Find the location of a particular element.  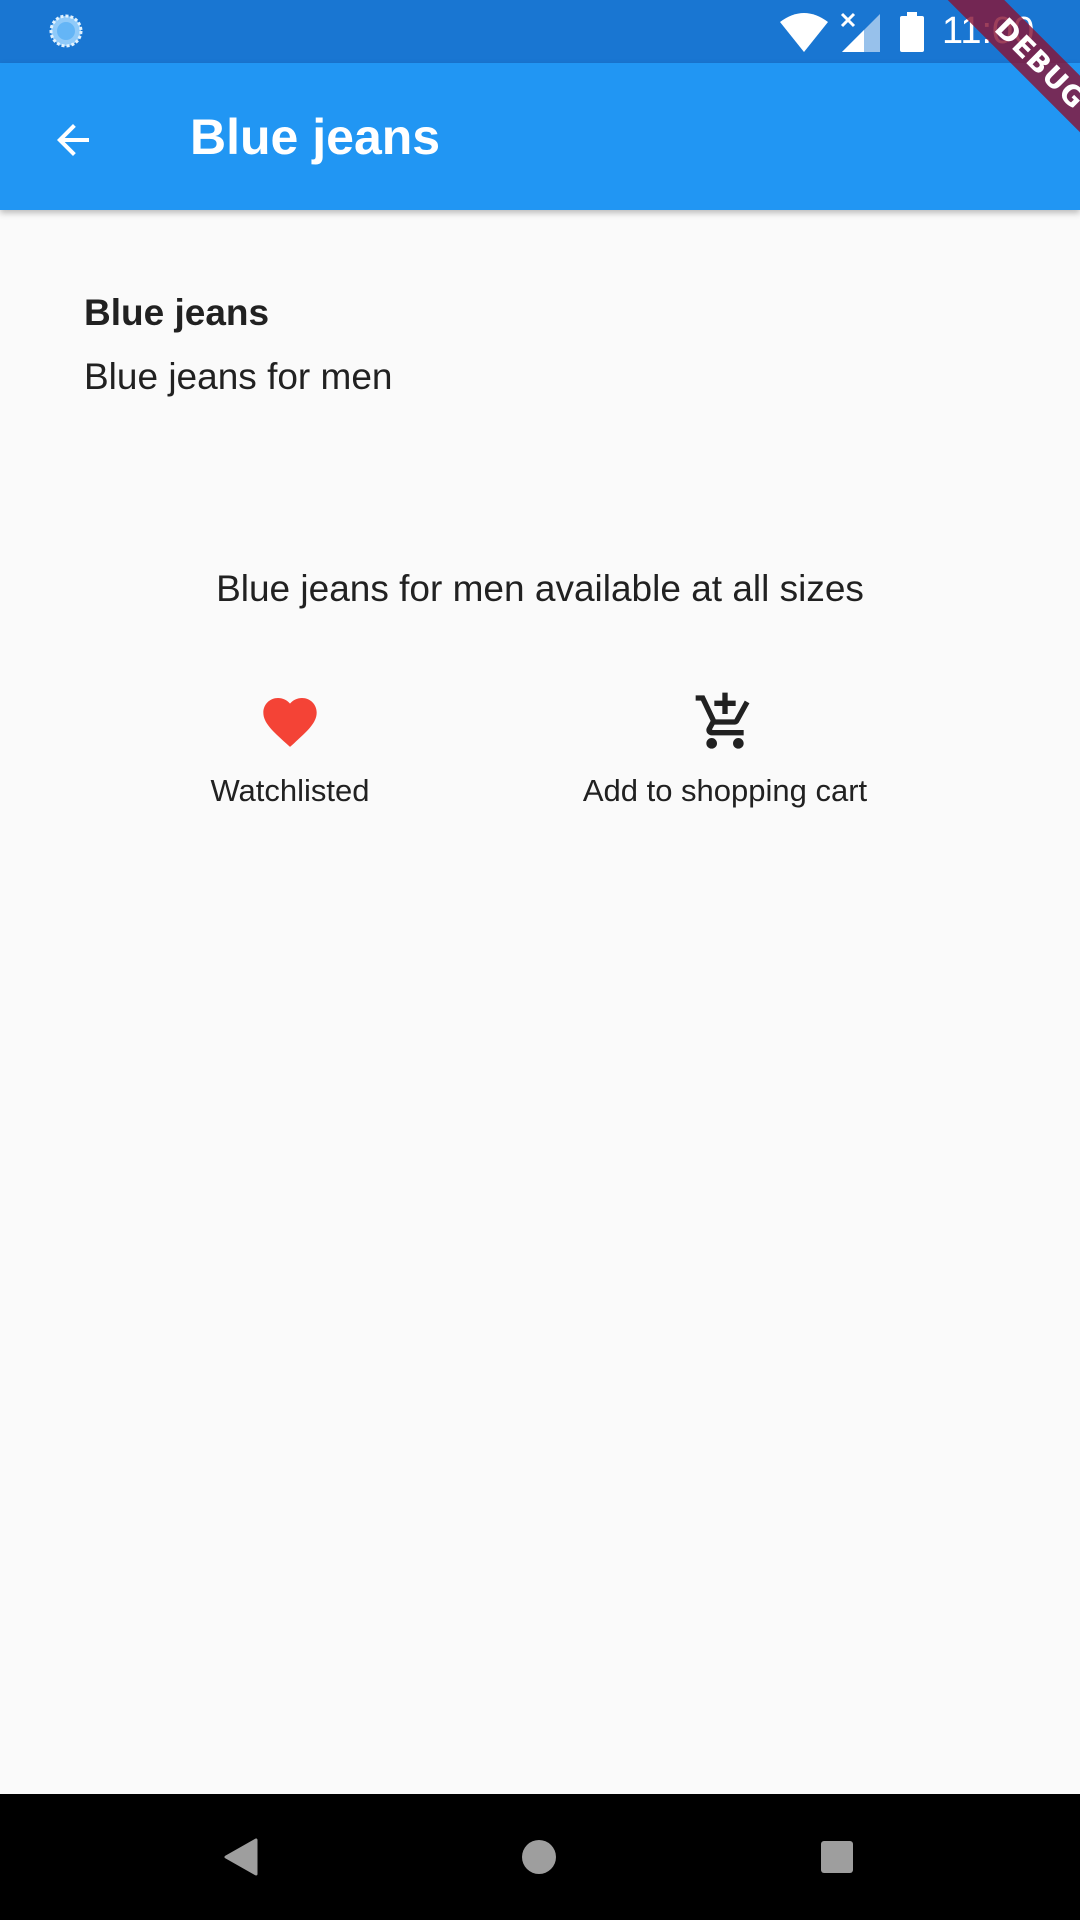

triangle-back-icon is located at coordinates (241, 1857).